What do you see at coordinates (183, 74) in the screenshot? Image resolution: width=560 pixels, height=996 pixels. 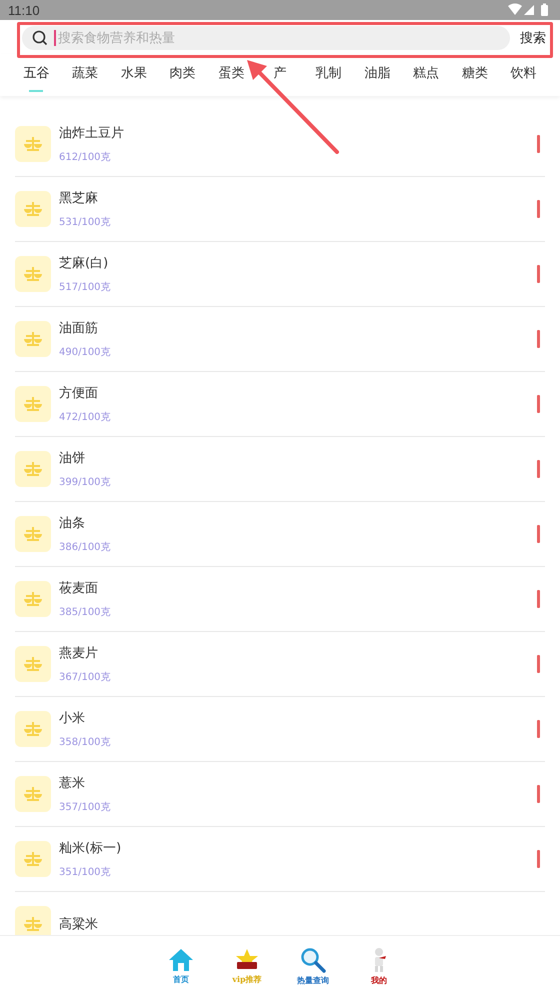 I see `category-tab: 肉类` at bounding box center [183, 74].